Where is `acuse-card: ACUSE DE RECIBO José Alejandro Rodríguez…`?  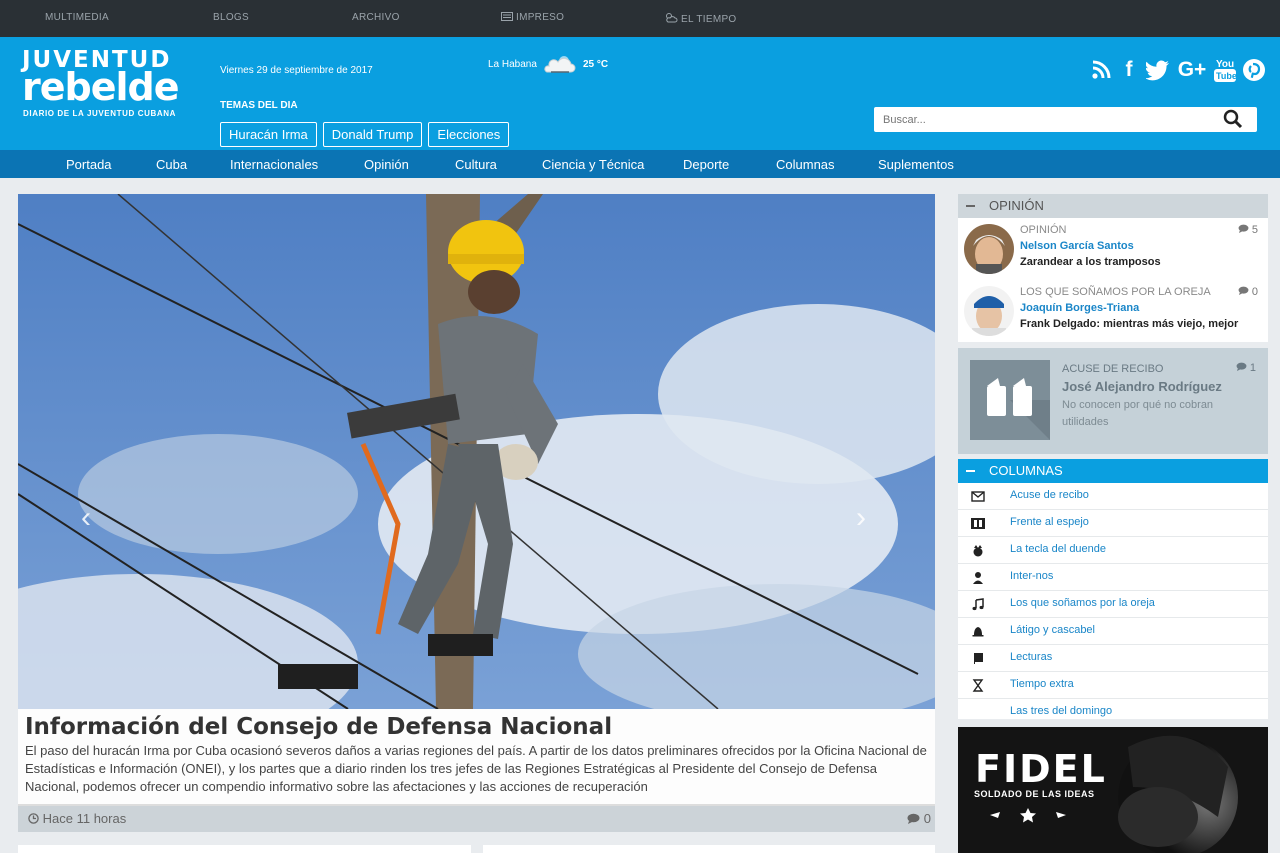 acuse-card: ACUSE DE RECIBO José Alejandro Rodríguez… is located at coordinates (1113, 401).